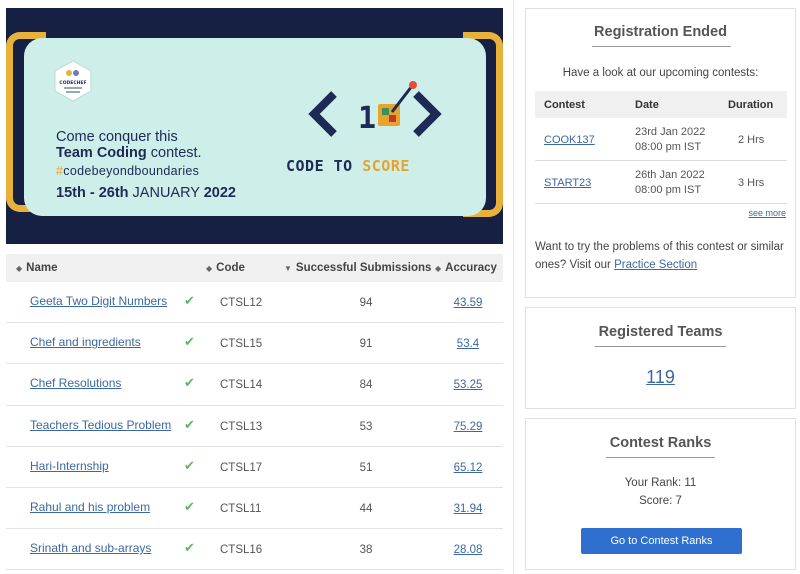 The width and height of the screenshot is (800, 574). I want to click on problem-code: CTSL11, so click(241, 508).